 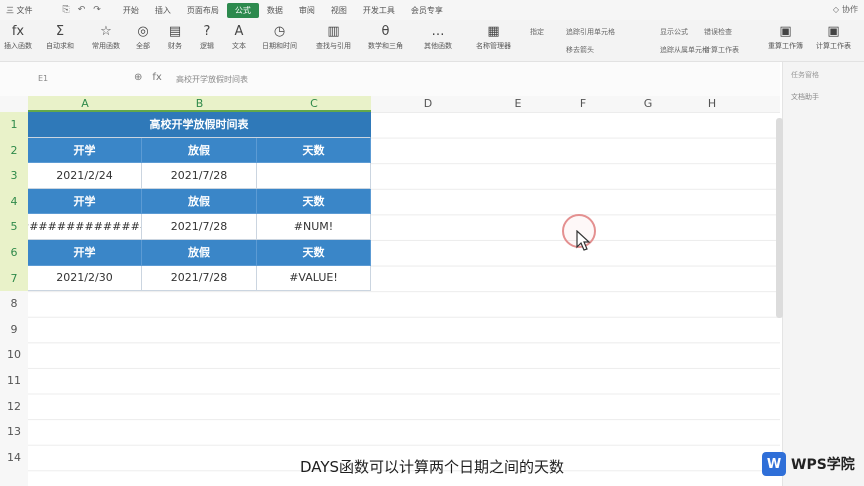 I want to click on column-header-e: E, so click(x=518, y=104).